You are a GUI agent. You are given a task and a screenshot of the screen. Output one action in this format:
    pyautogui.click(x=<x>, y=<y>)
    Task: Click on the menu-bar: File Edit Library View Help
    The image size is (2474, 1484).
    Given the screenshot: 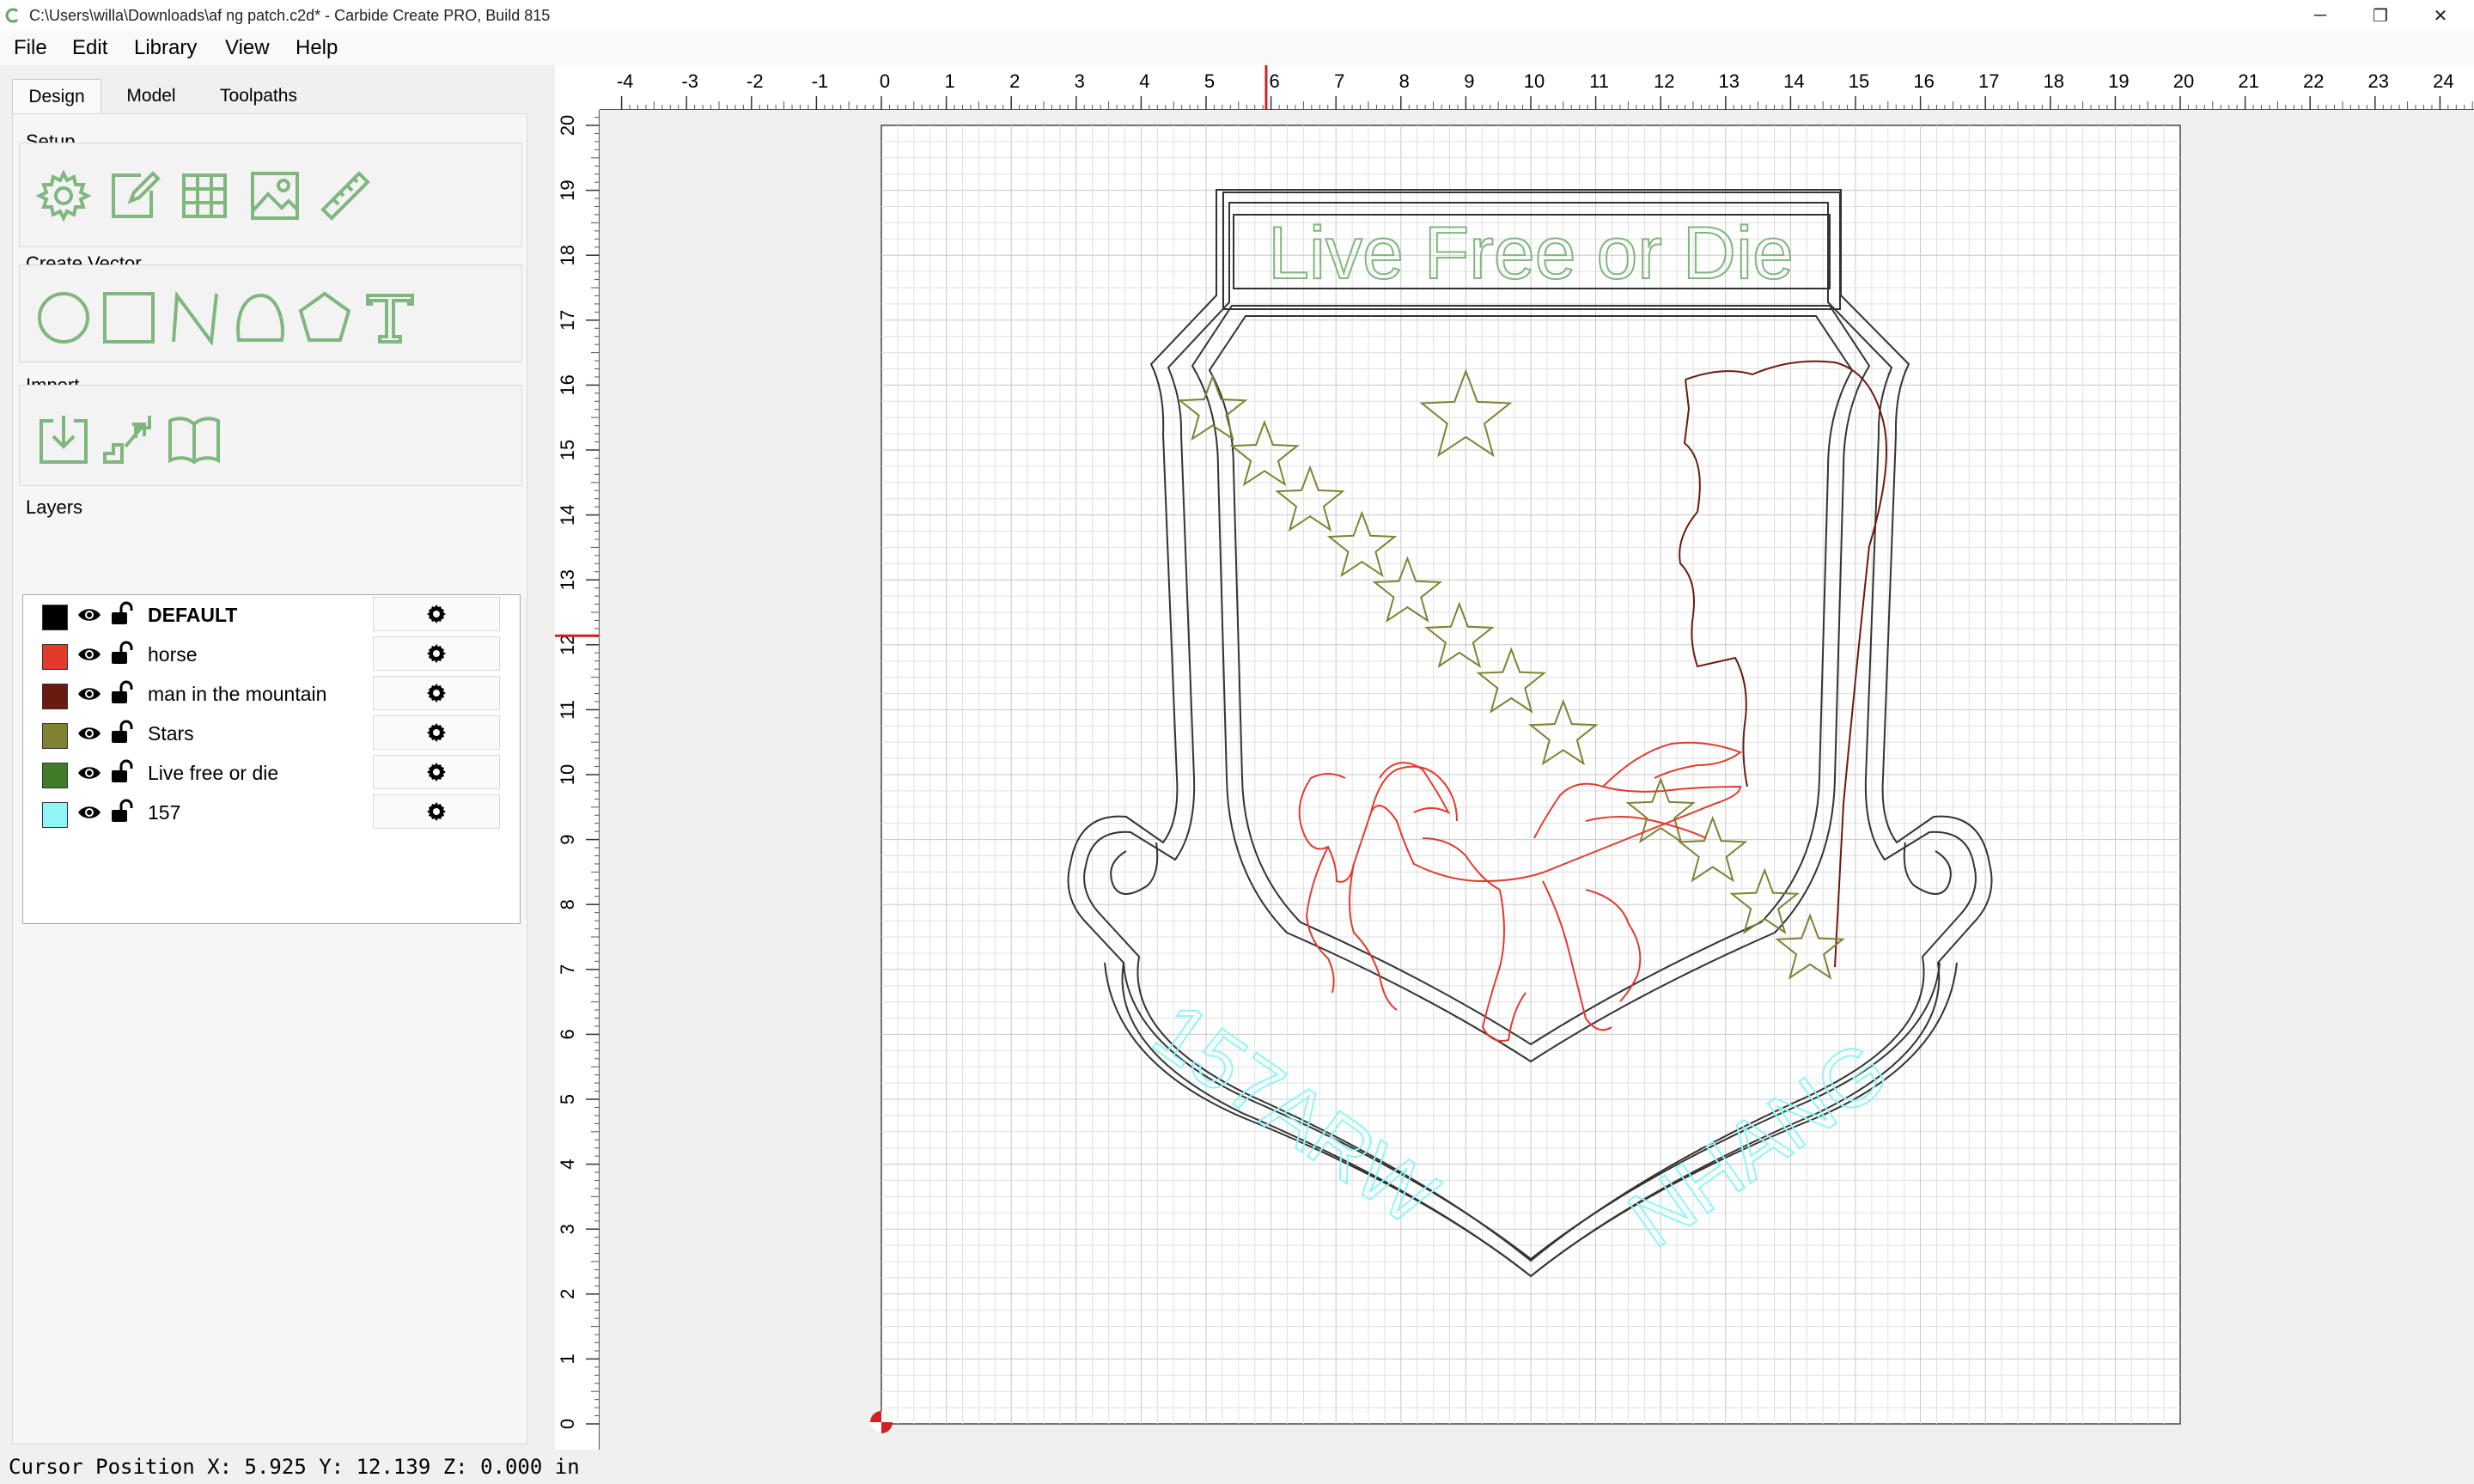 What is the action you would take?
    pyautogui.click(x=1237, y=48)
    